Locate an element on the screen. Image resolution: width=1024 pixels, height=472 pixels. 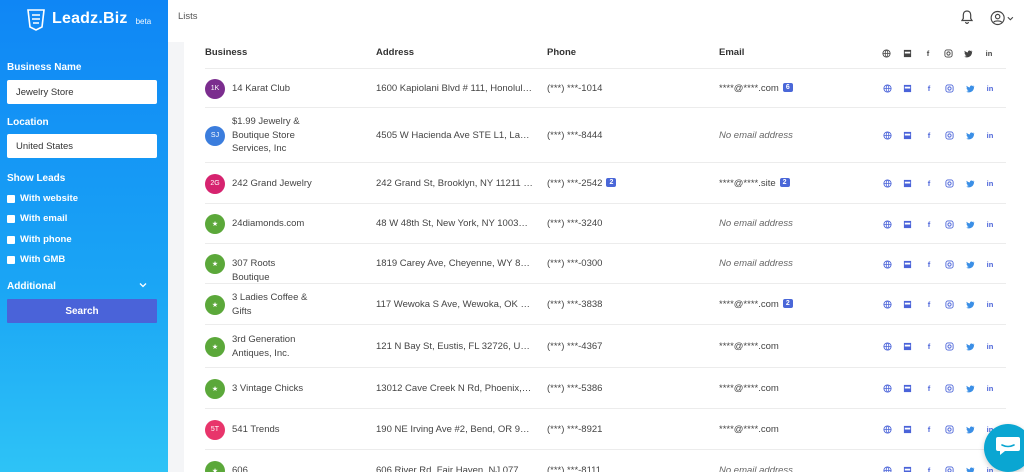
header-email: Email is located at coordinates (731, 52).